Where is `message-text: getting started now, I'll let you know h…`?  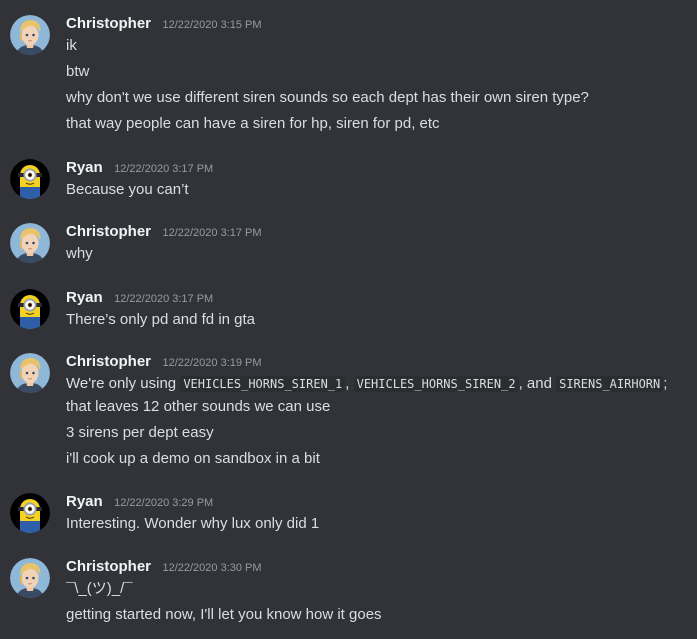
message-text: getting started now, I'll let you know h… is located at coordinates (224, 614).